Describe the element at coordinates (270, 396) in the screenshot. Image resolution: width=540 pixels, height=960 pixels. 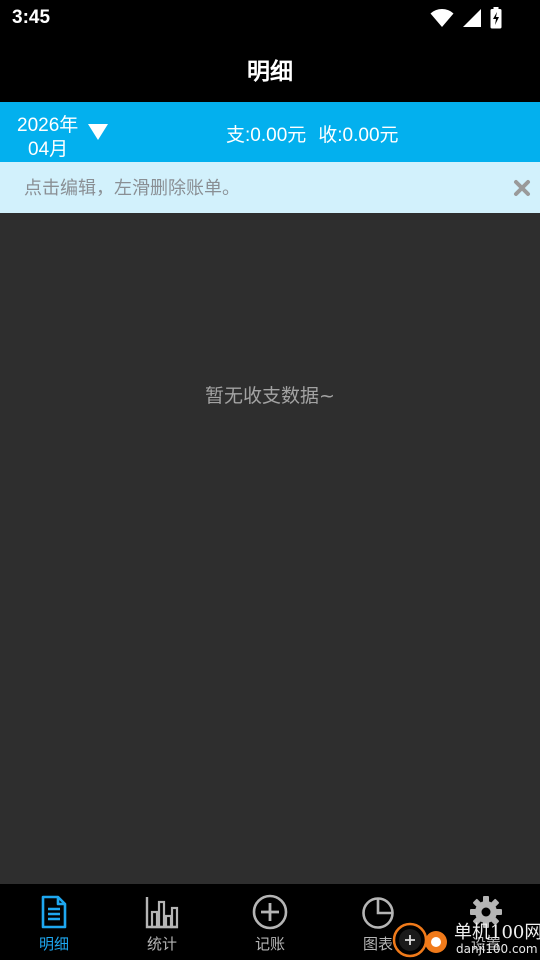
I see `empty-state-text: 暂无收支数据~` at that location.